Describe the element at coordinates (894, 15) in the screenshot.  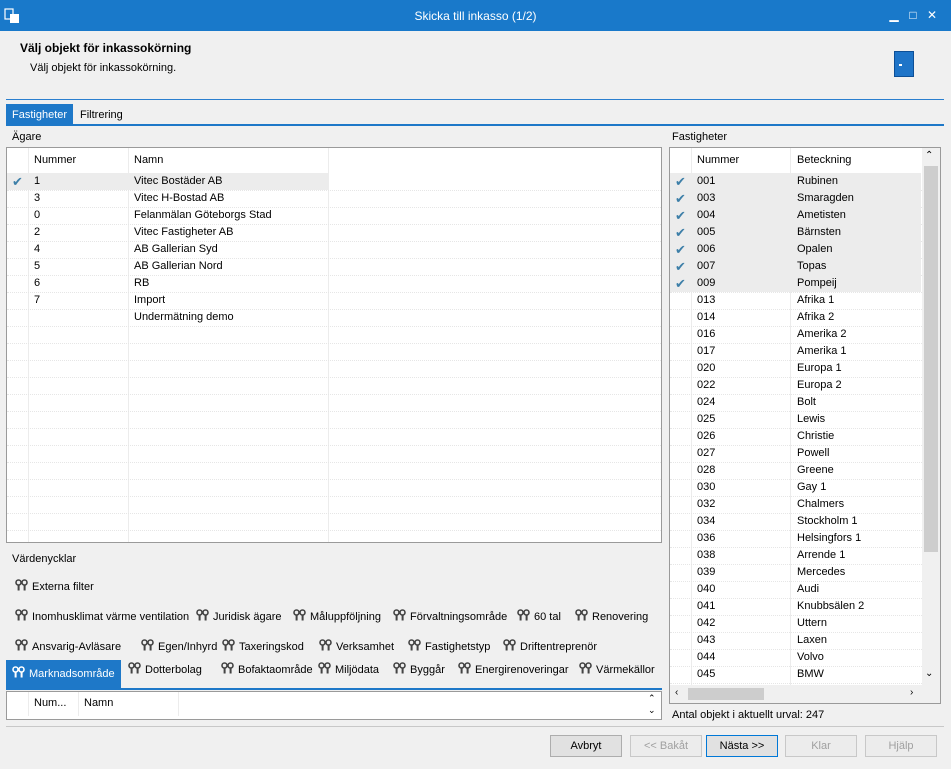
I see `minimize-icon: ▁` at that location.